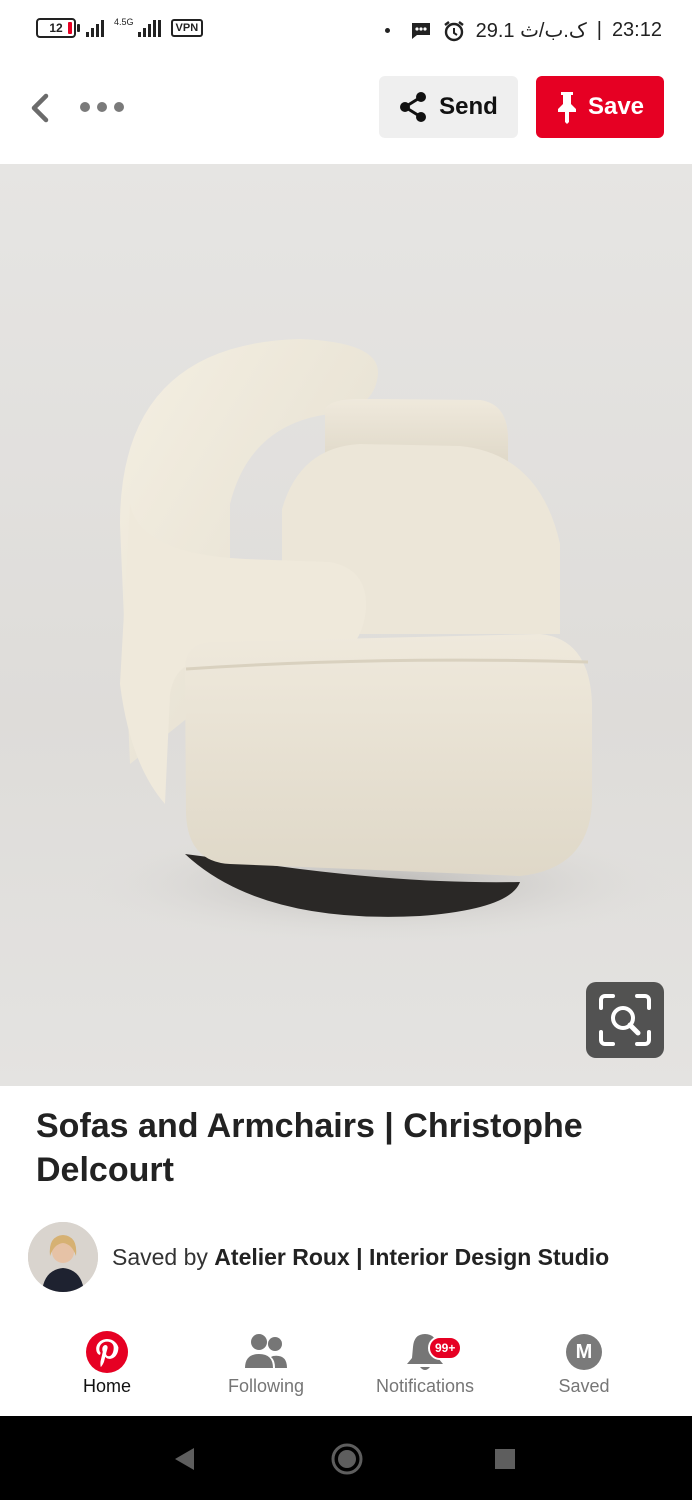 This screenshot has height=1500, width=692. Describe the element at coordinates (584, 1386) in the screenshot. I see `nav-saved-label: Saved` at that location.